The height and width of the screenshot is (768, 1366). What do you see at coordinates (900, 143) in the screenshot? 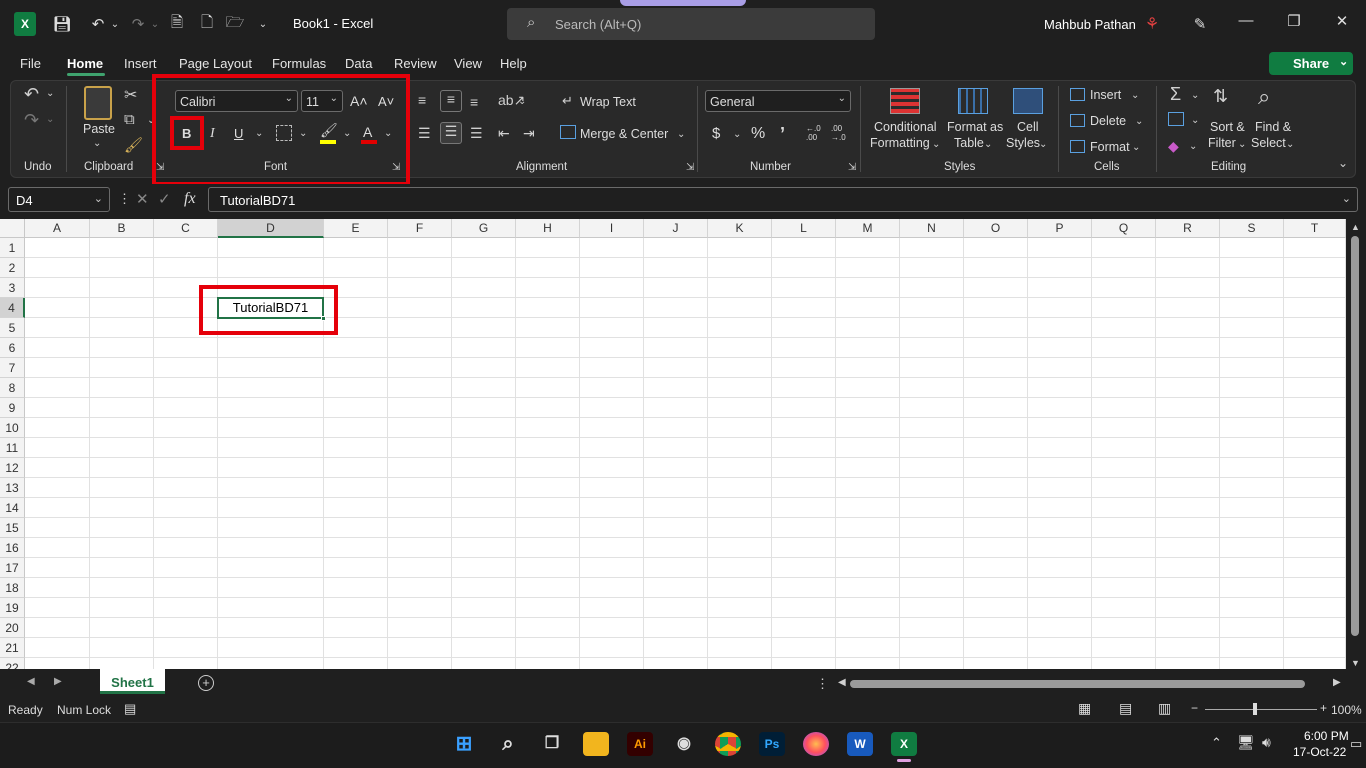
I see `conditional-formatting-label-2: Formatting` at bounding box center [900, 143].